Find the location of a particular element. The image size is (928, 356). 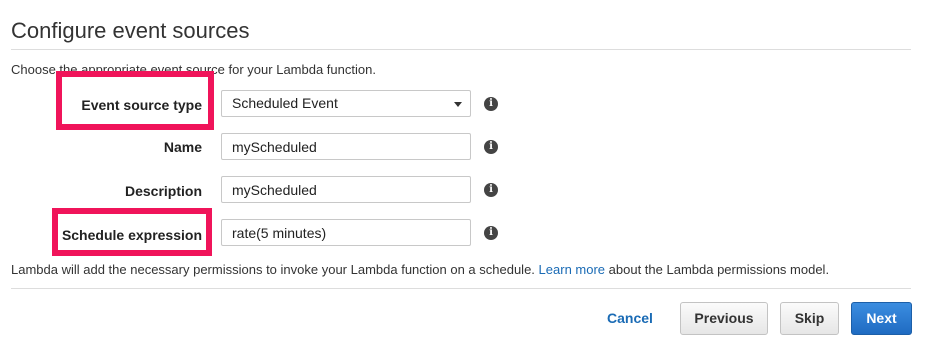

permissions-text-after: about the Lambda permissions model. is located at coordinates (719, 269).